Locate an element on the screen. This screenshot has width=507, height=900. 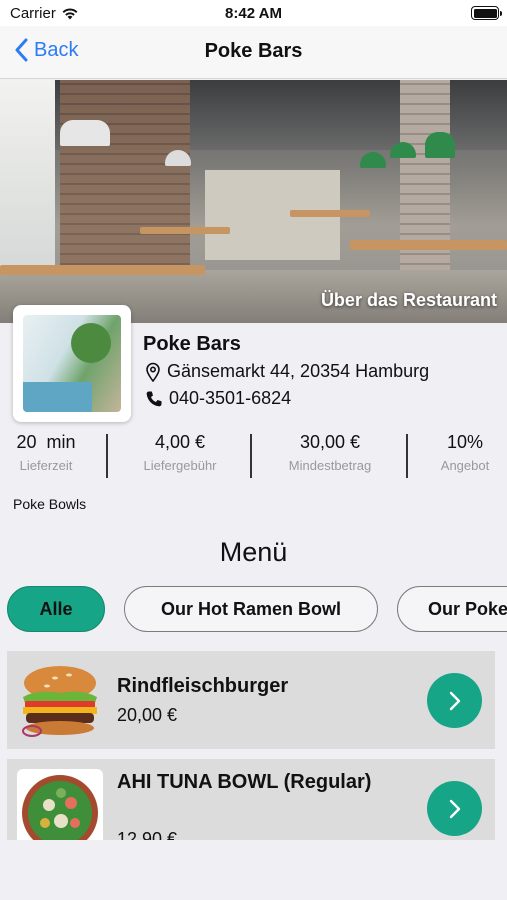
stat-delivery-time: 20 min Lieferzeit is located at coordinates (46, 452).